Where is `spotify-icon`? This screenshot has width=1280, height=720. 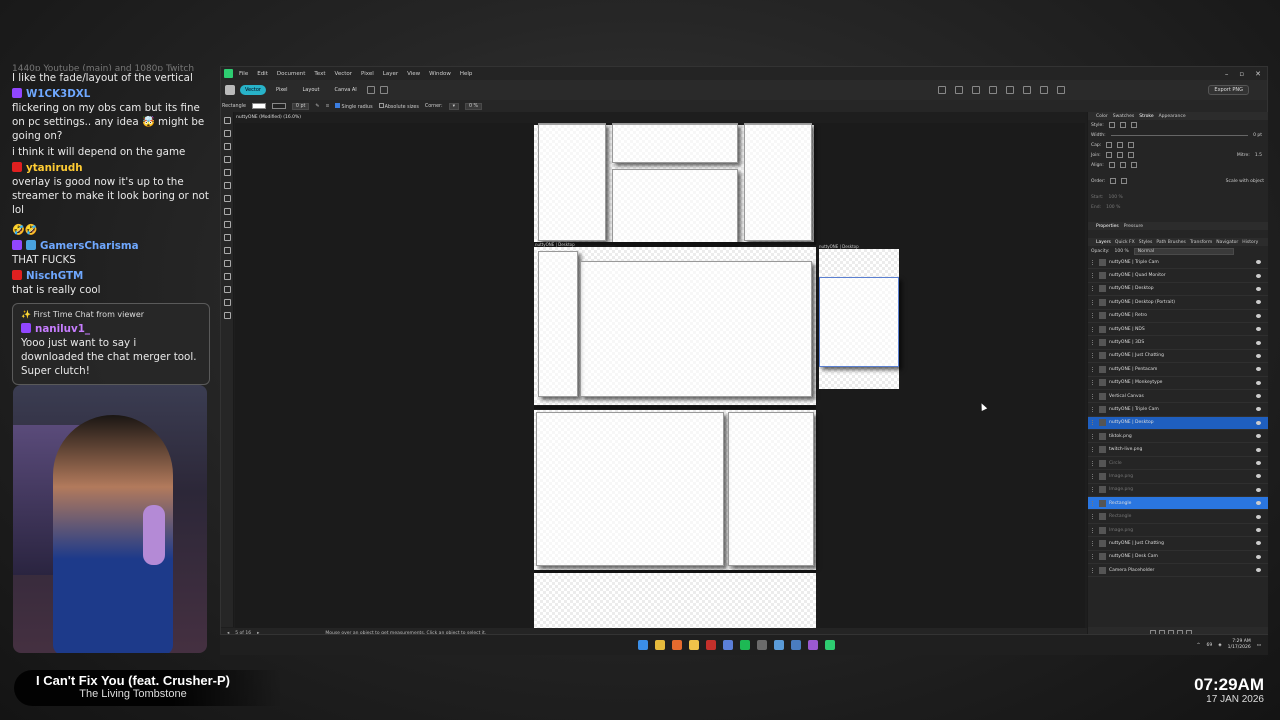
spotify-icon is located at coordinates (745, 645).